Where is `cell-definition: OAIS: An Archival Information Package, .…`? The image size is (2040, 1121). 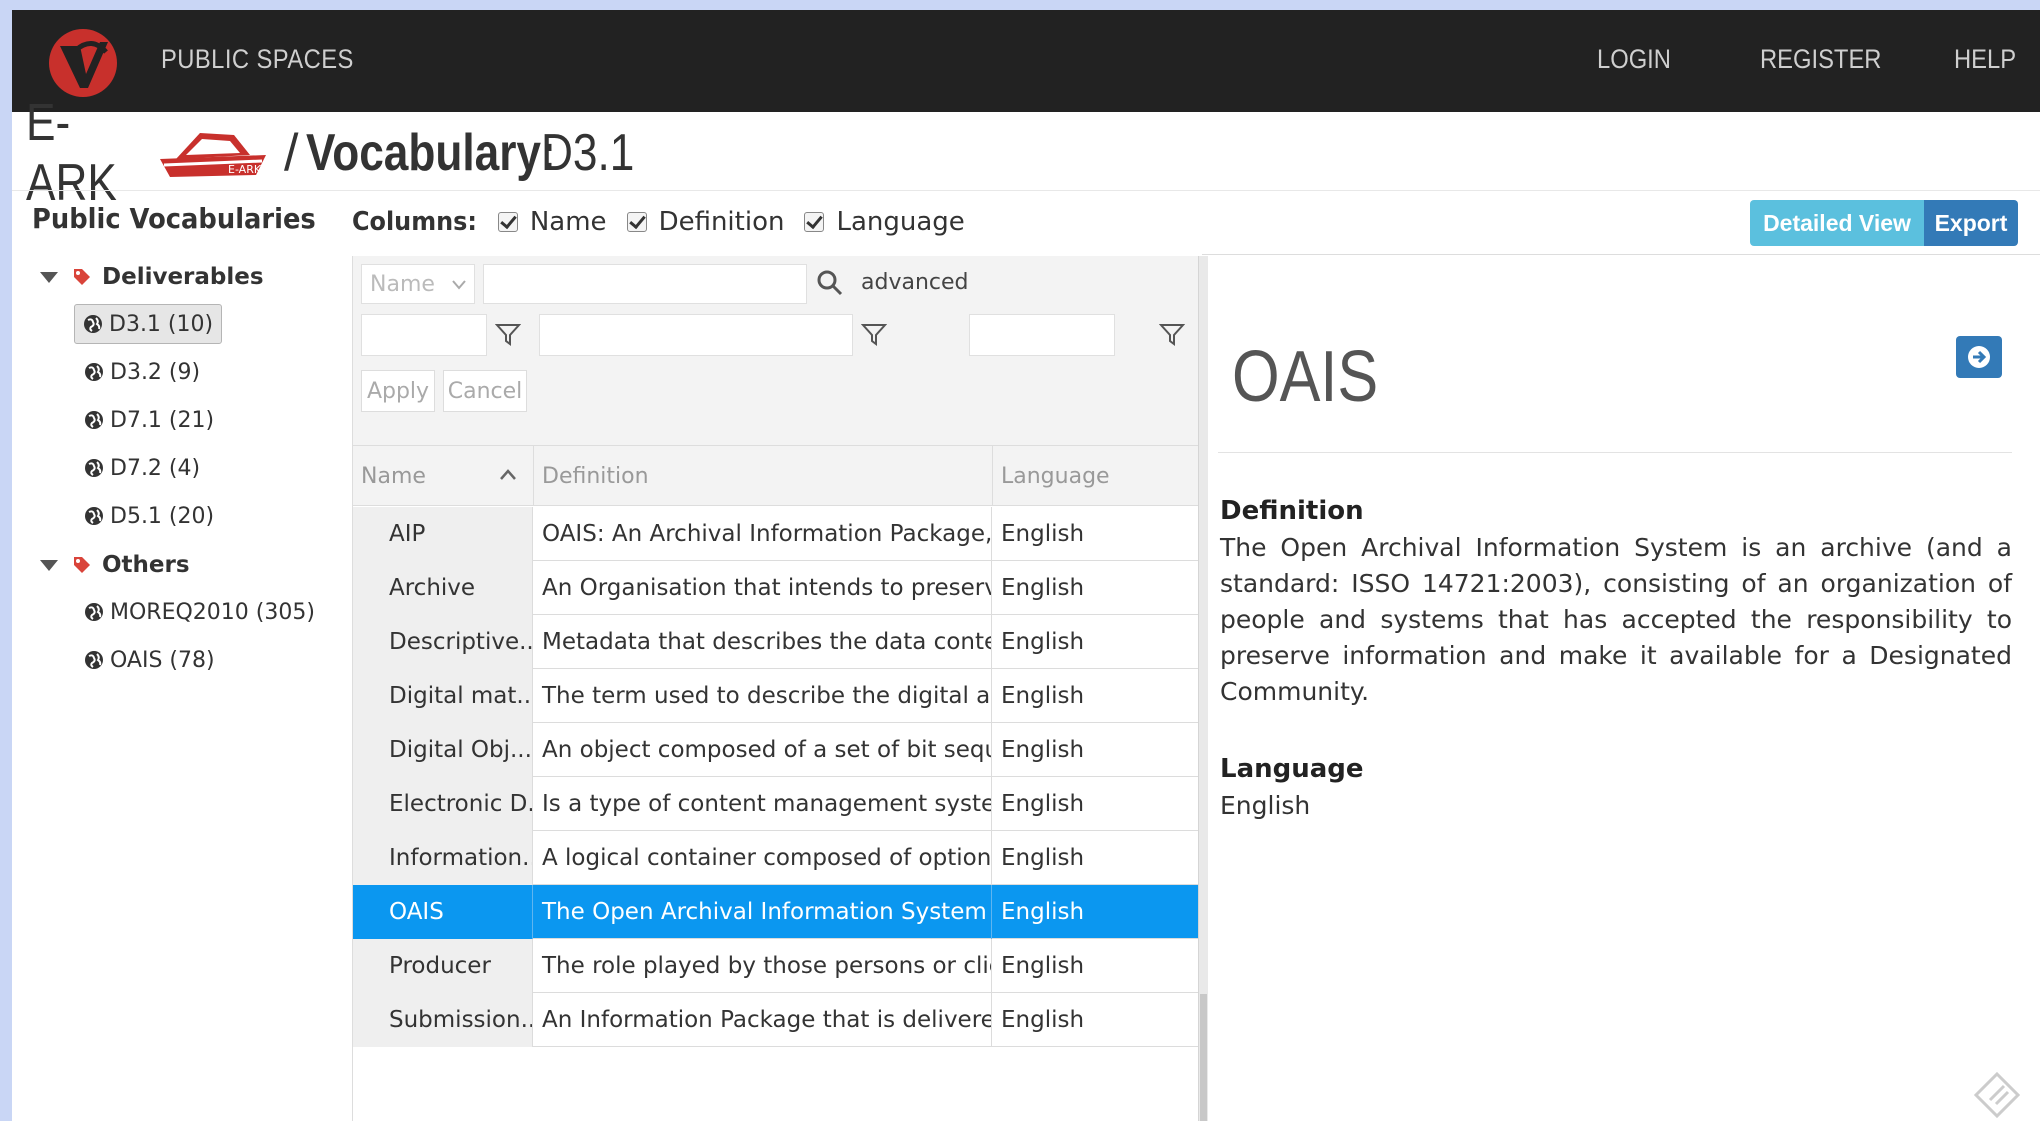 cell-definition: OAIS: An Archival Information Package, .… is located at coordinates (763, 534).